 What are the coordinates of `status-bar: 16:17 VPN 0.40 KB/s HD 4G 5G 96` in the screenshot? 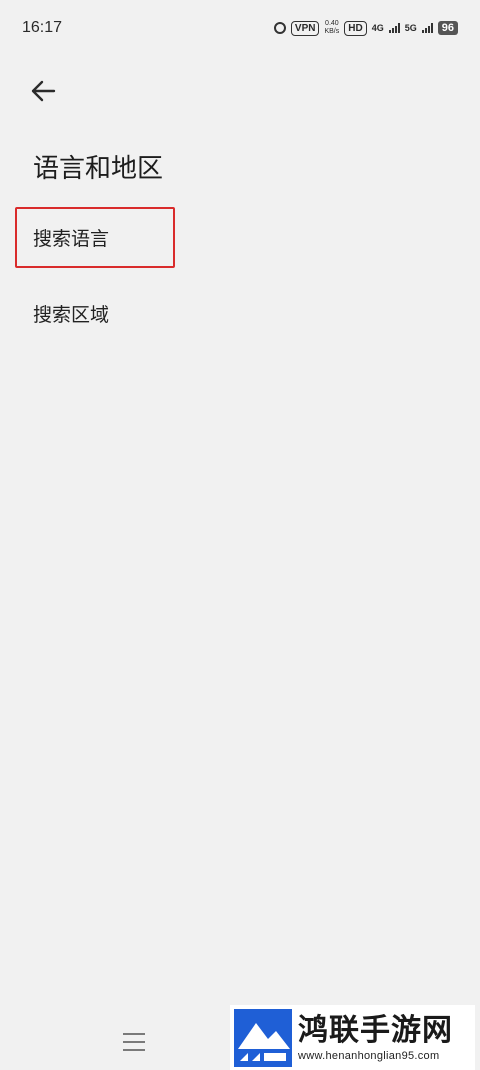 It's located at (240, 28).